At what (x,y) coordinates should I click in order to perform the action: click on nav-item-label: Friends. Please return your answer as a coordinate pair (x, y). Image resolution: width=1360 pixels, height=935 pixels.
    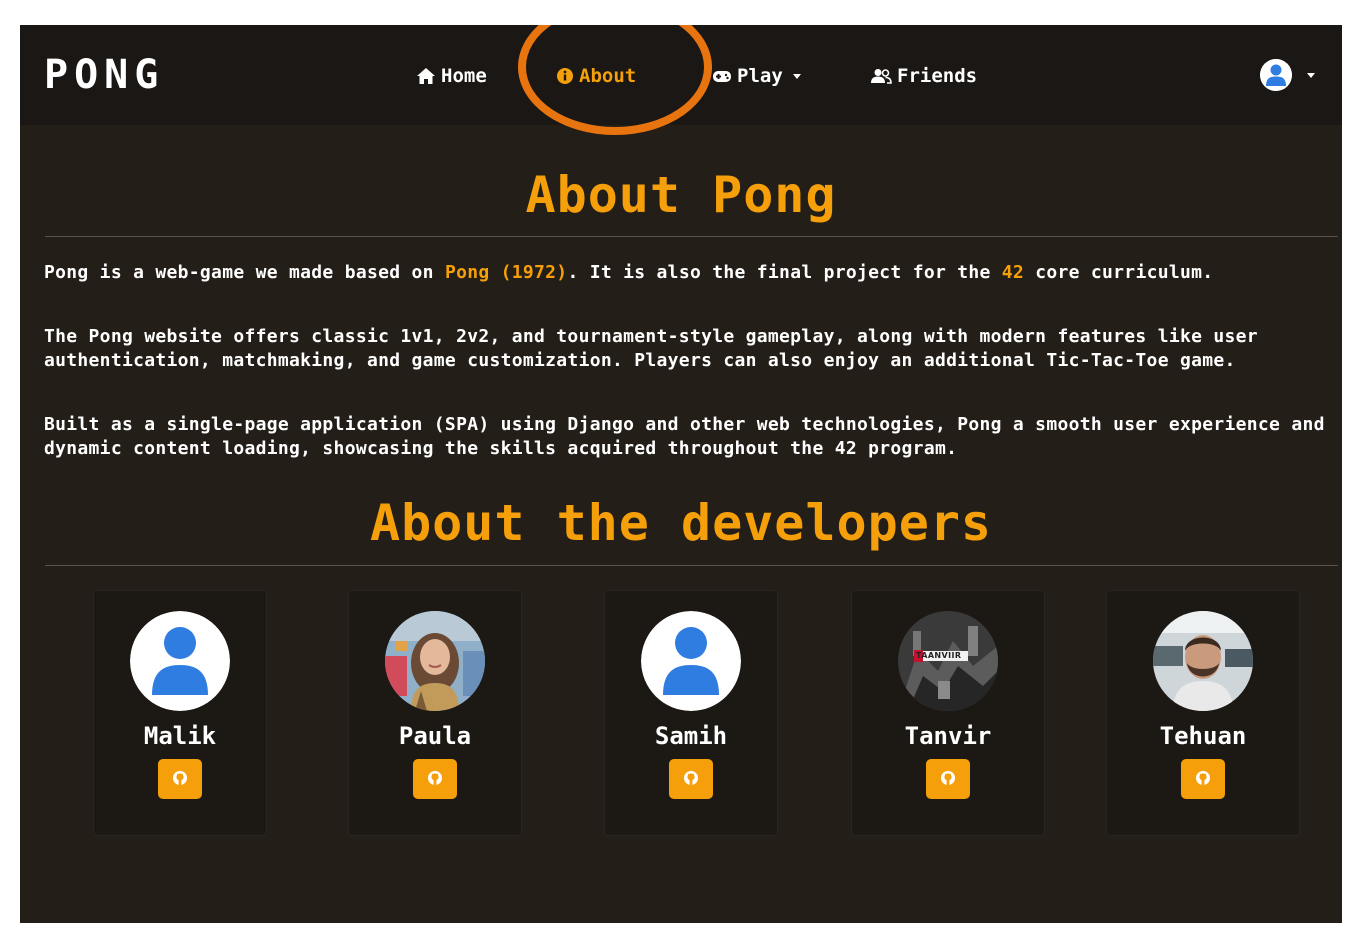
    Looking at the image, I should click on (937, 76).